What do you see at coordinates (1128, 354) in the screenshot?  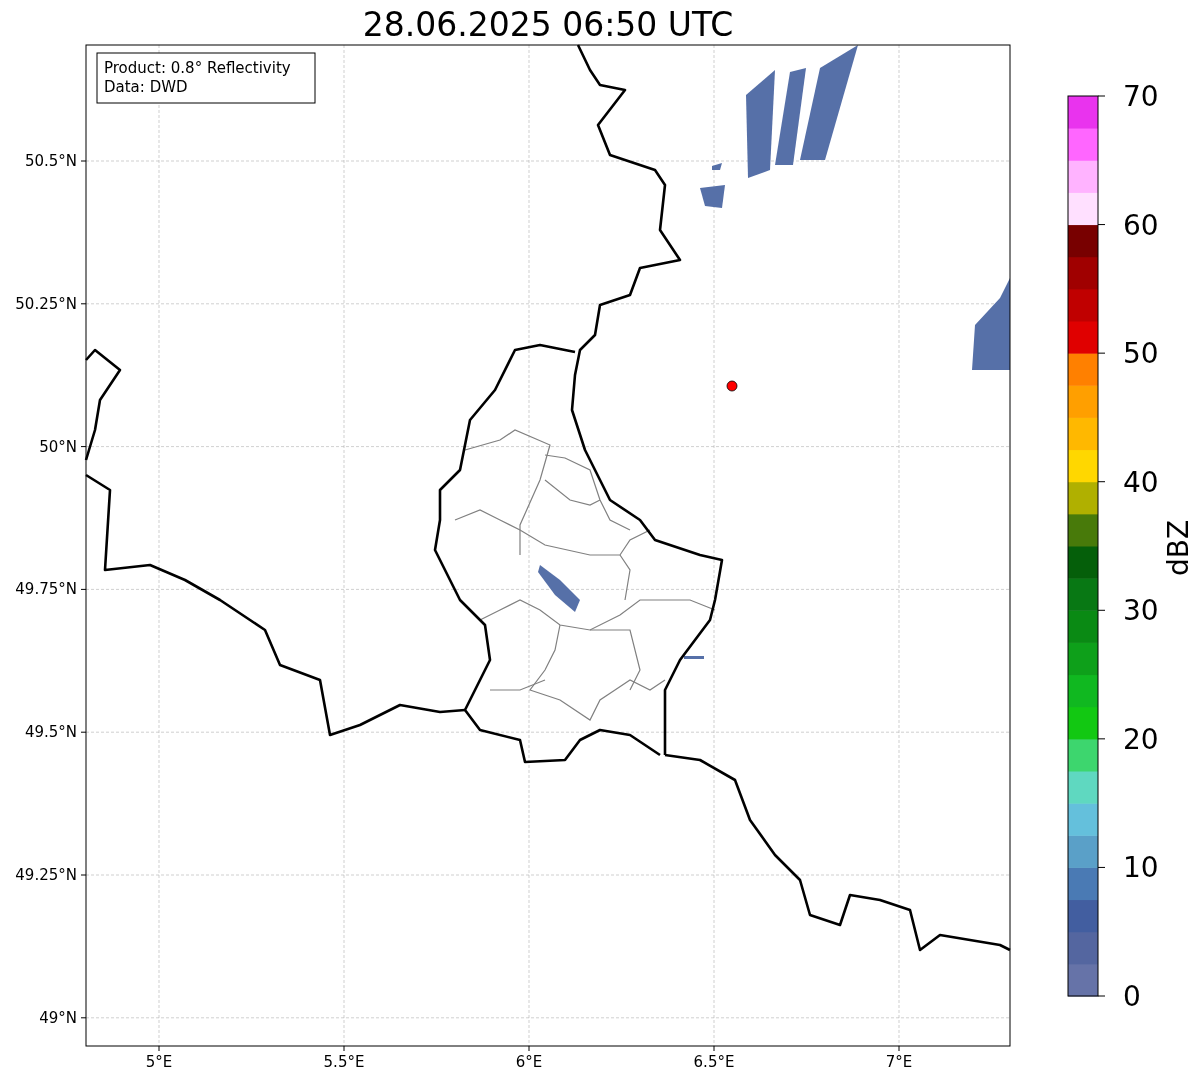 I see `colorbar-tick: 50` at bounding box center [1128, 354].